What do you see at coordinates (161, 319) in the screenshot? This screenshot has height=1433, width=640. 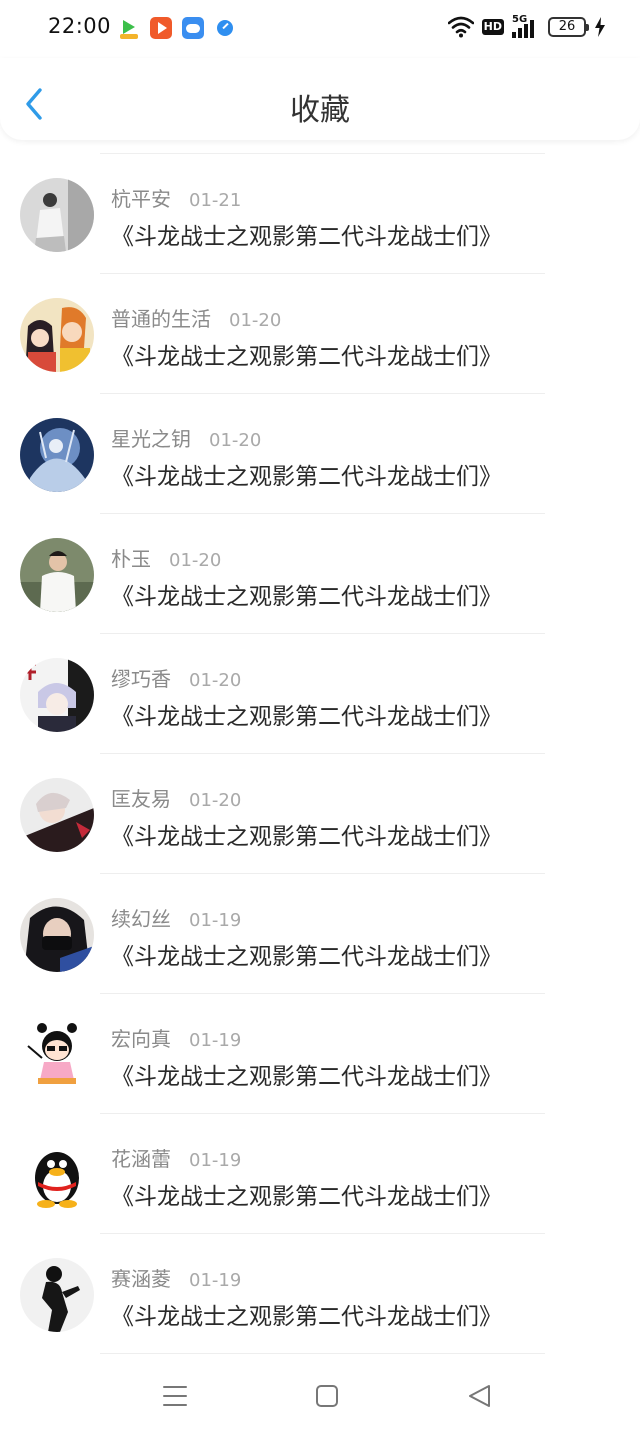 I see `username: 普通的生活` at bounding box center [161, 319].